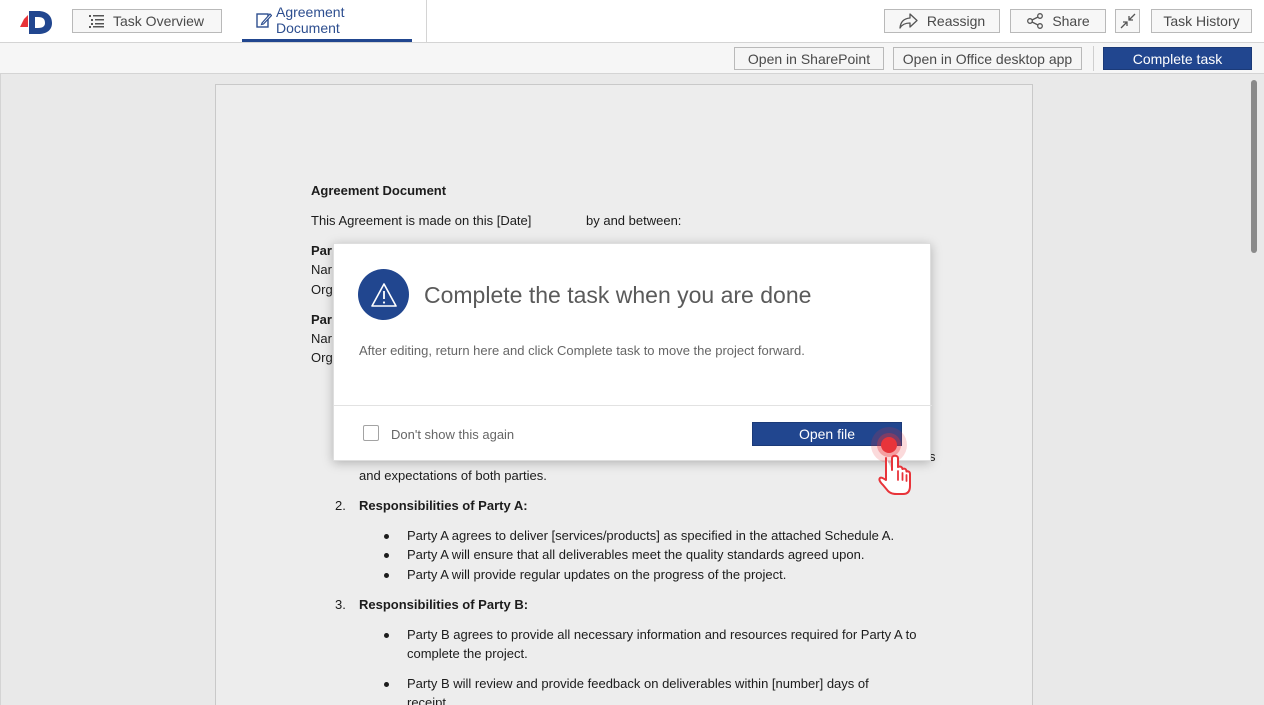  I want to click on party-a-heading: Par, so click(321, 250).